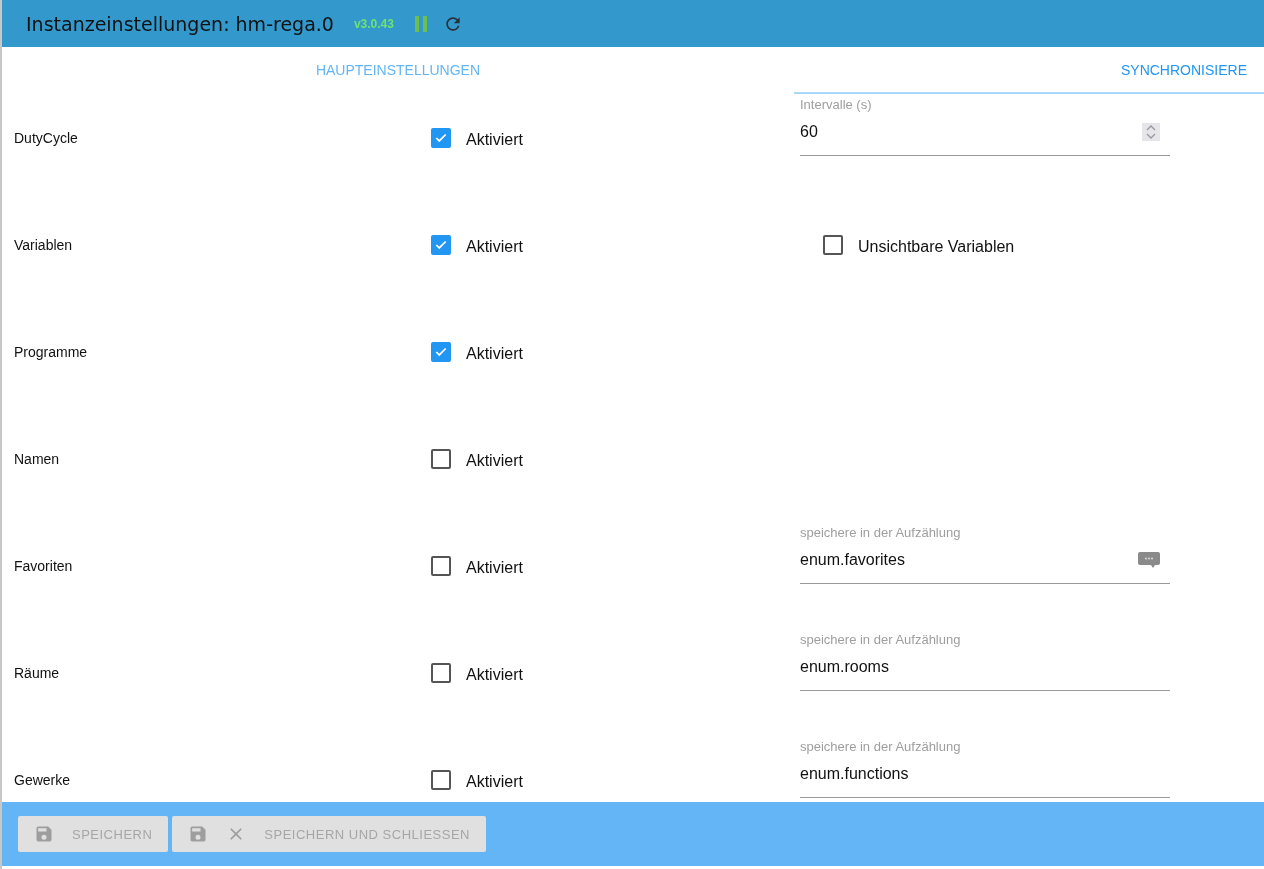  I want to click on spinner-icon, so click(1151, 131).